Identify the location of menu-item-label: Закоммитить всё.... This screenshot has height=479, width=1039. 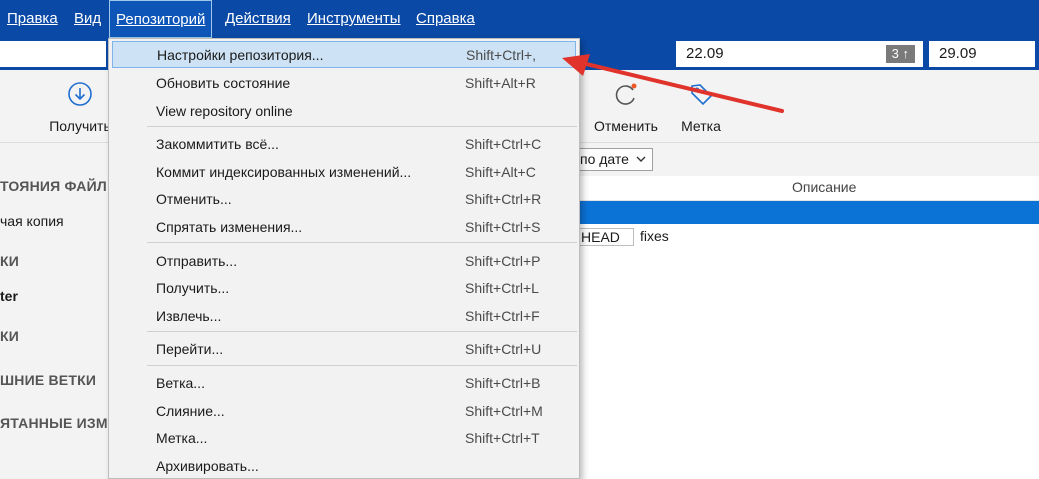
(217, 143).